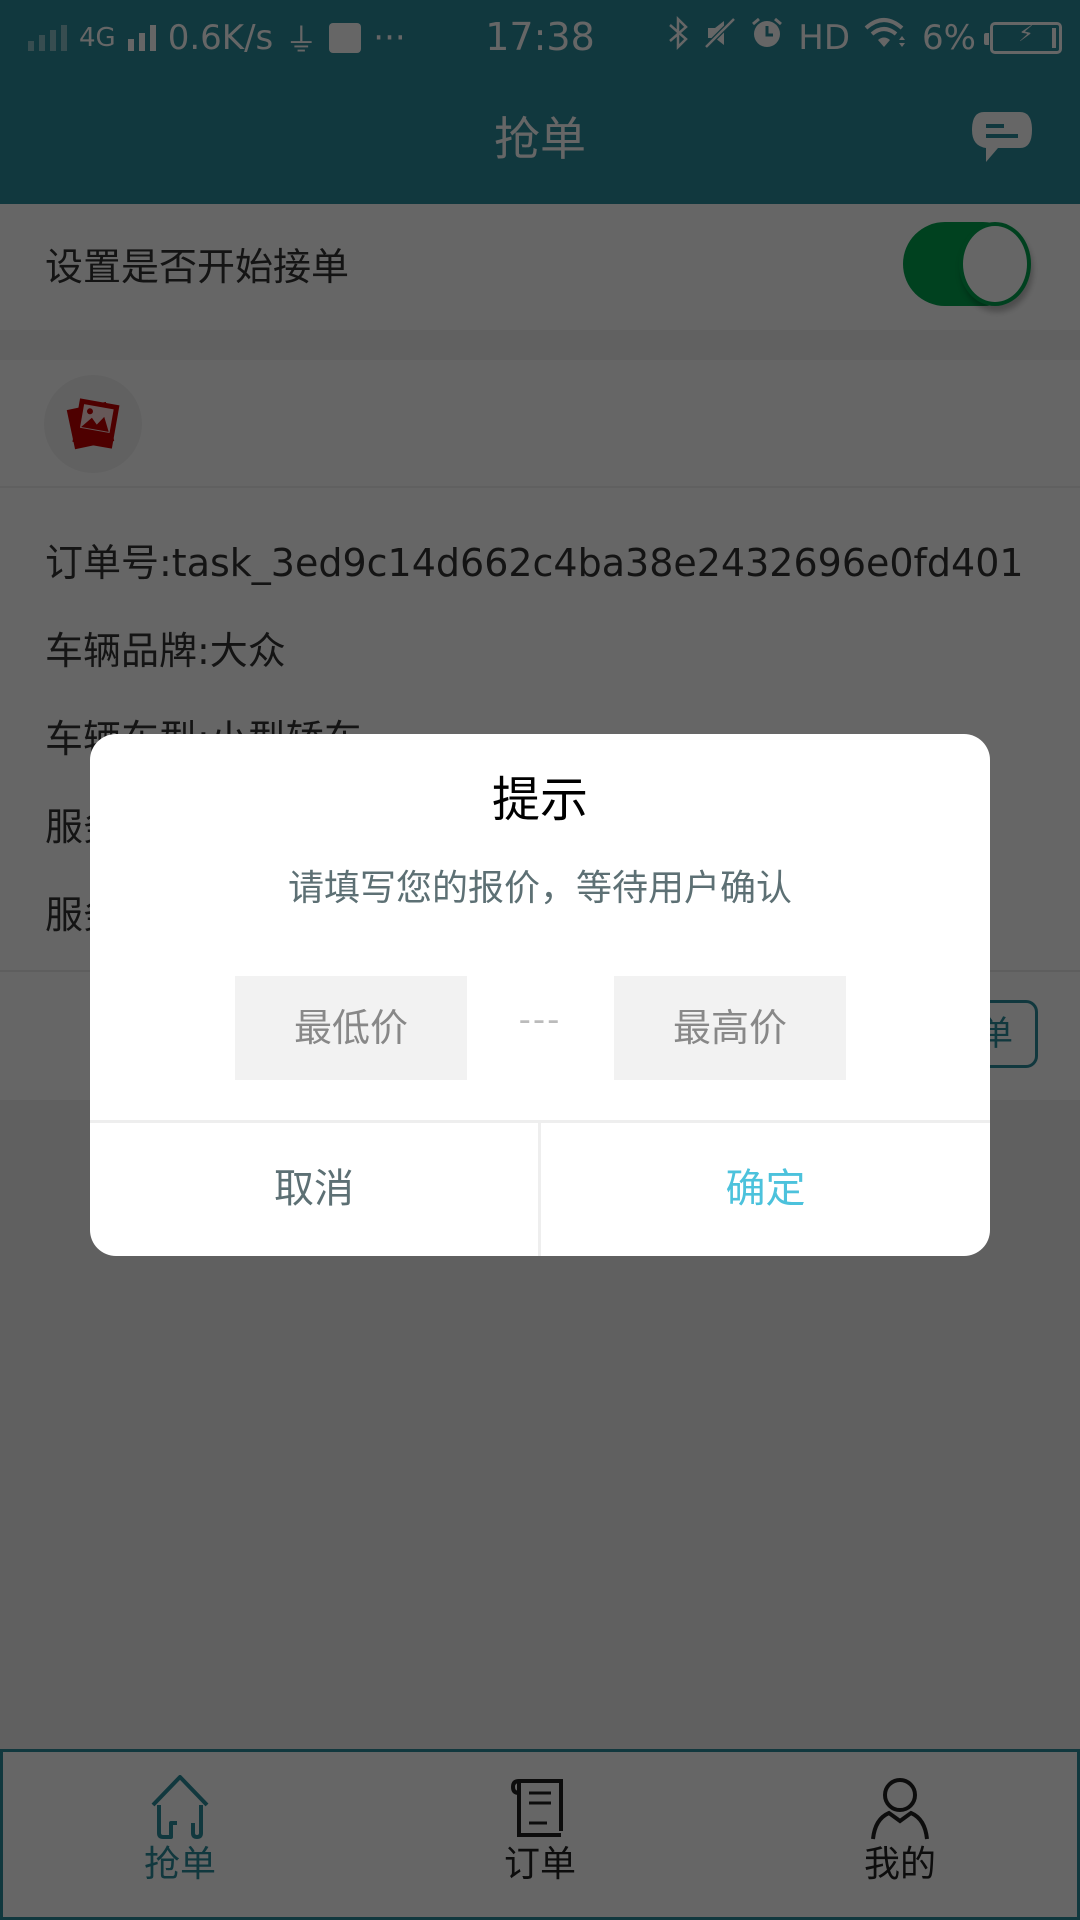  Describe the element at coordinates (351, 1028) in the screenshot. I see `min-price-input` at that location.